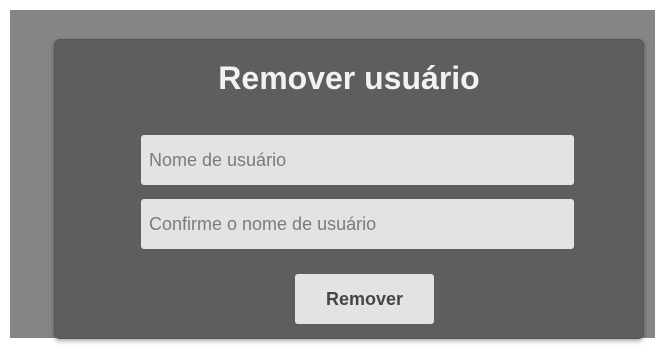 The height and width of the screenshot is (346, 655). Describe the element at coordinates (364, 299) in the screenshot. I see `remove-button: Remover` at that location.